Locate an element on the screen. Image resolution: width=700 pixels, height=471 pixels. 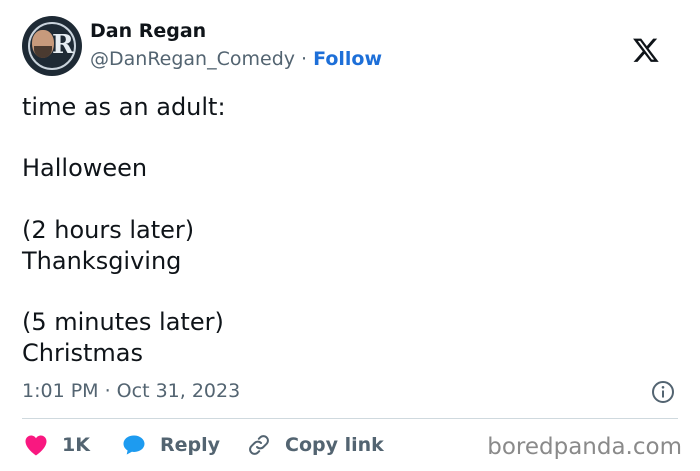
like-button: 1K is located at coordinates (57, 445).